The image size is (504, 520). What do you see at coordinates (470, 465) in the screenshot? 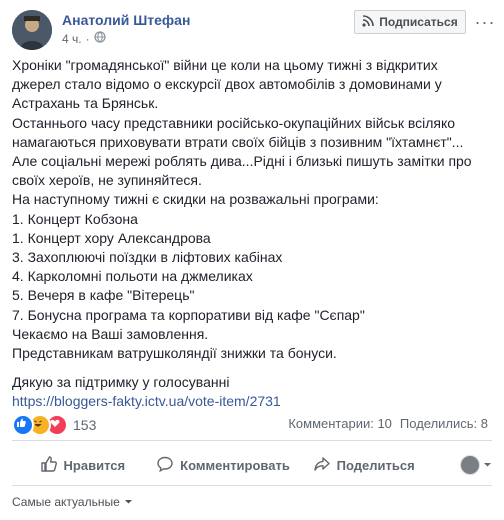
I see `user-avatar` at bounding box center [470, 465].